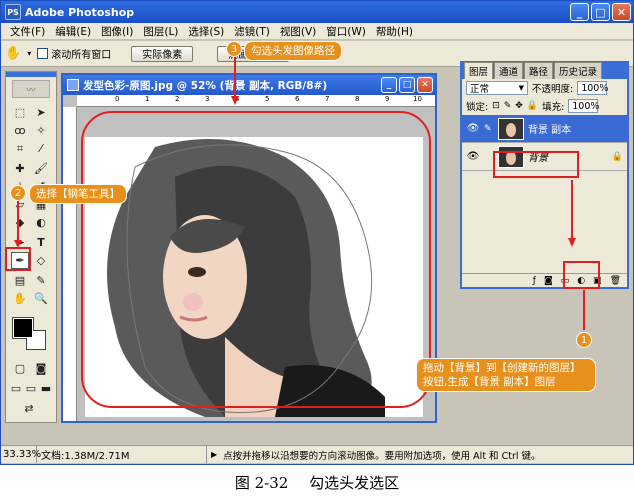 The height and width of the screenshot is (497, 634). Describe the element at coordinates (621, 12) in the screenshot. I see `close-button: ✕` at that location.